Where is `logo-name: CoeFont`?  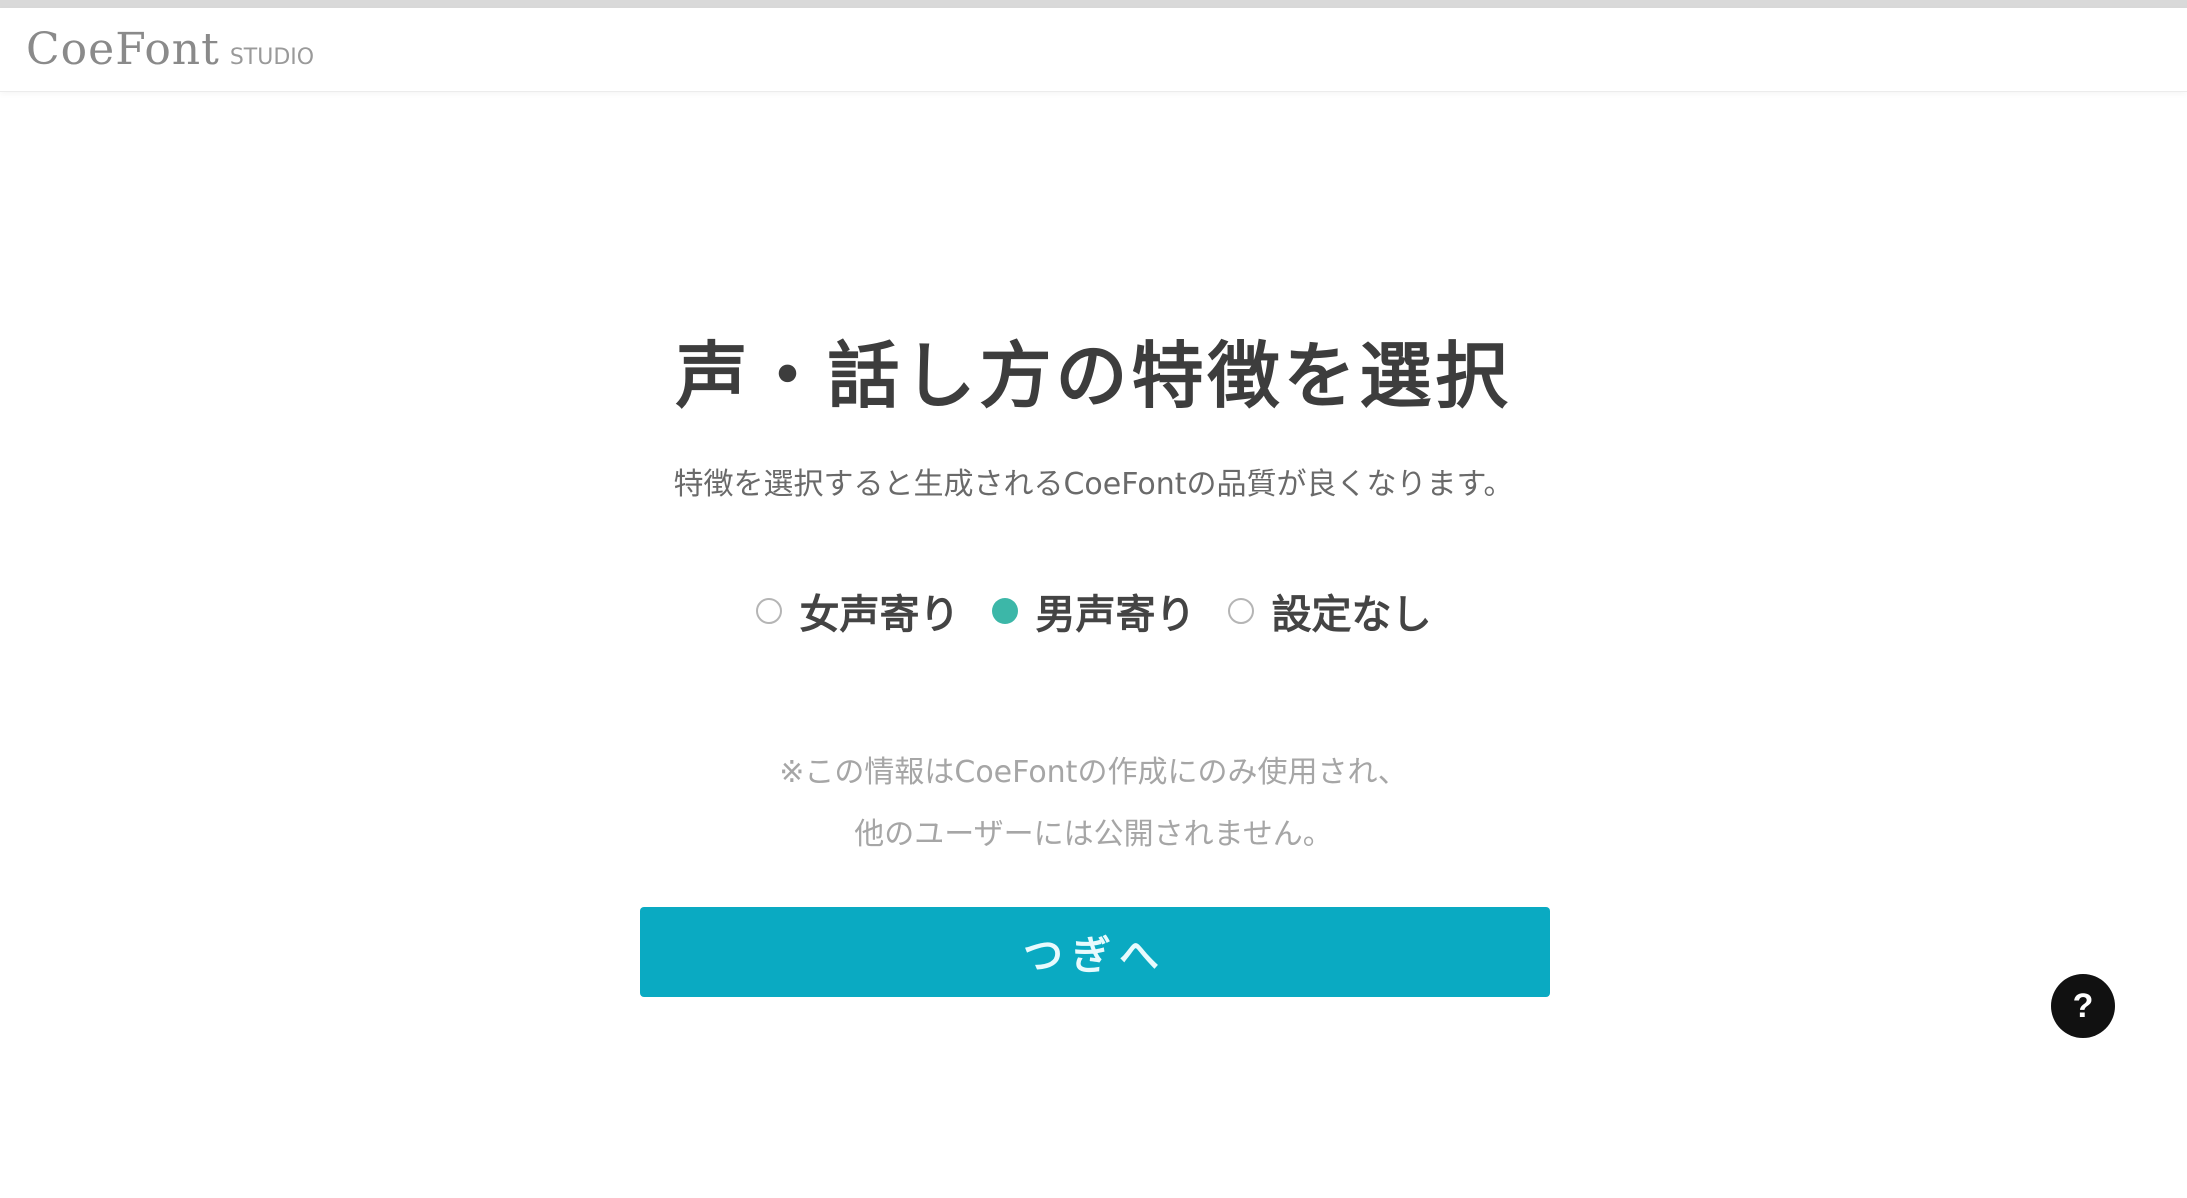
logo-name: CoeFont is located at coordinates (123, 49).